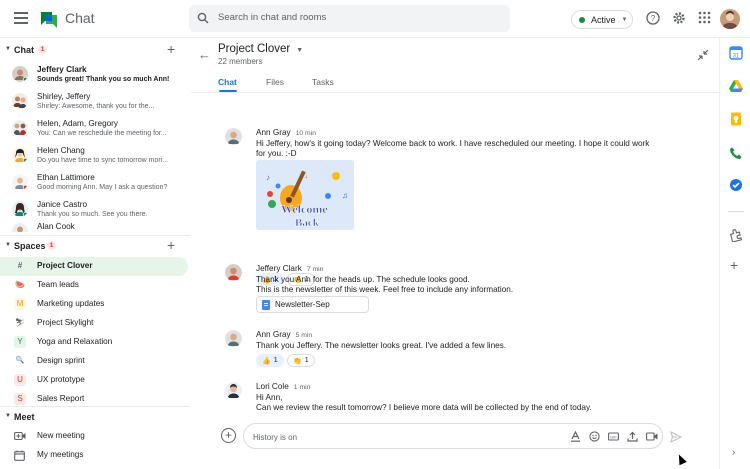  I want to click on status-dropdown: Active ▼, so click(602, 19).